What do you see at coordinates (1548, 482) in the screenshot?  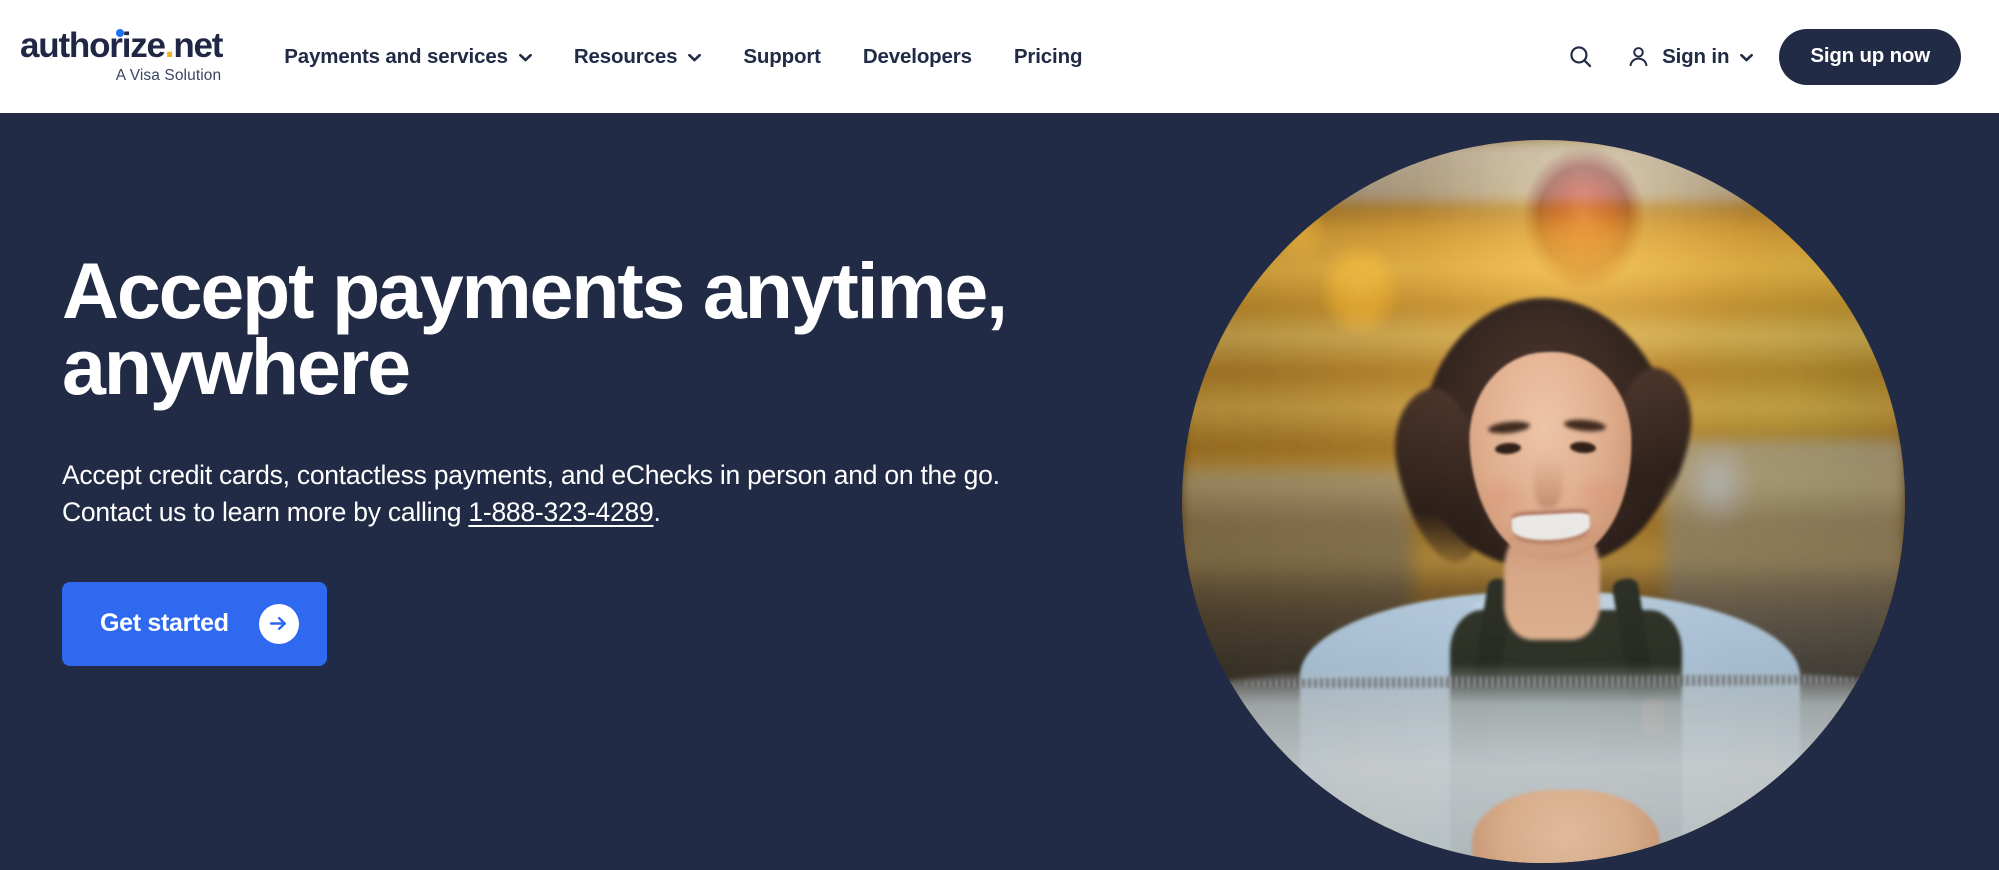 I see `person-nose` at bounding box center [1548, 482].